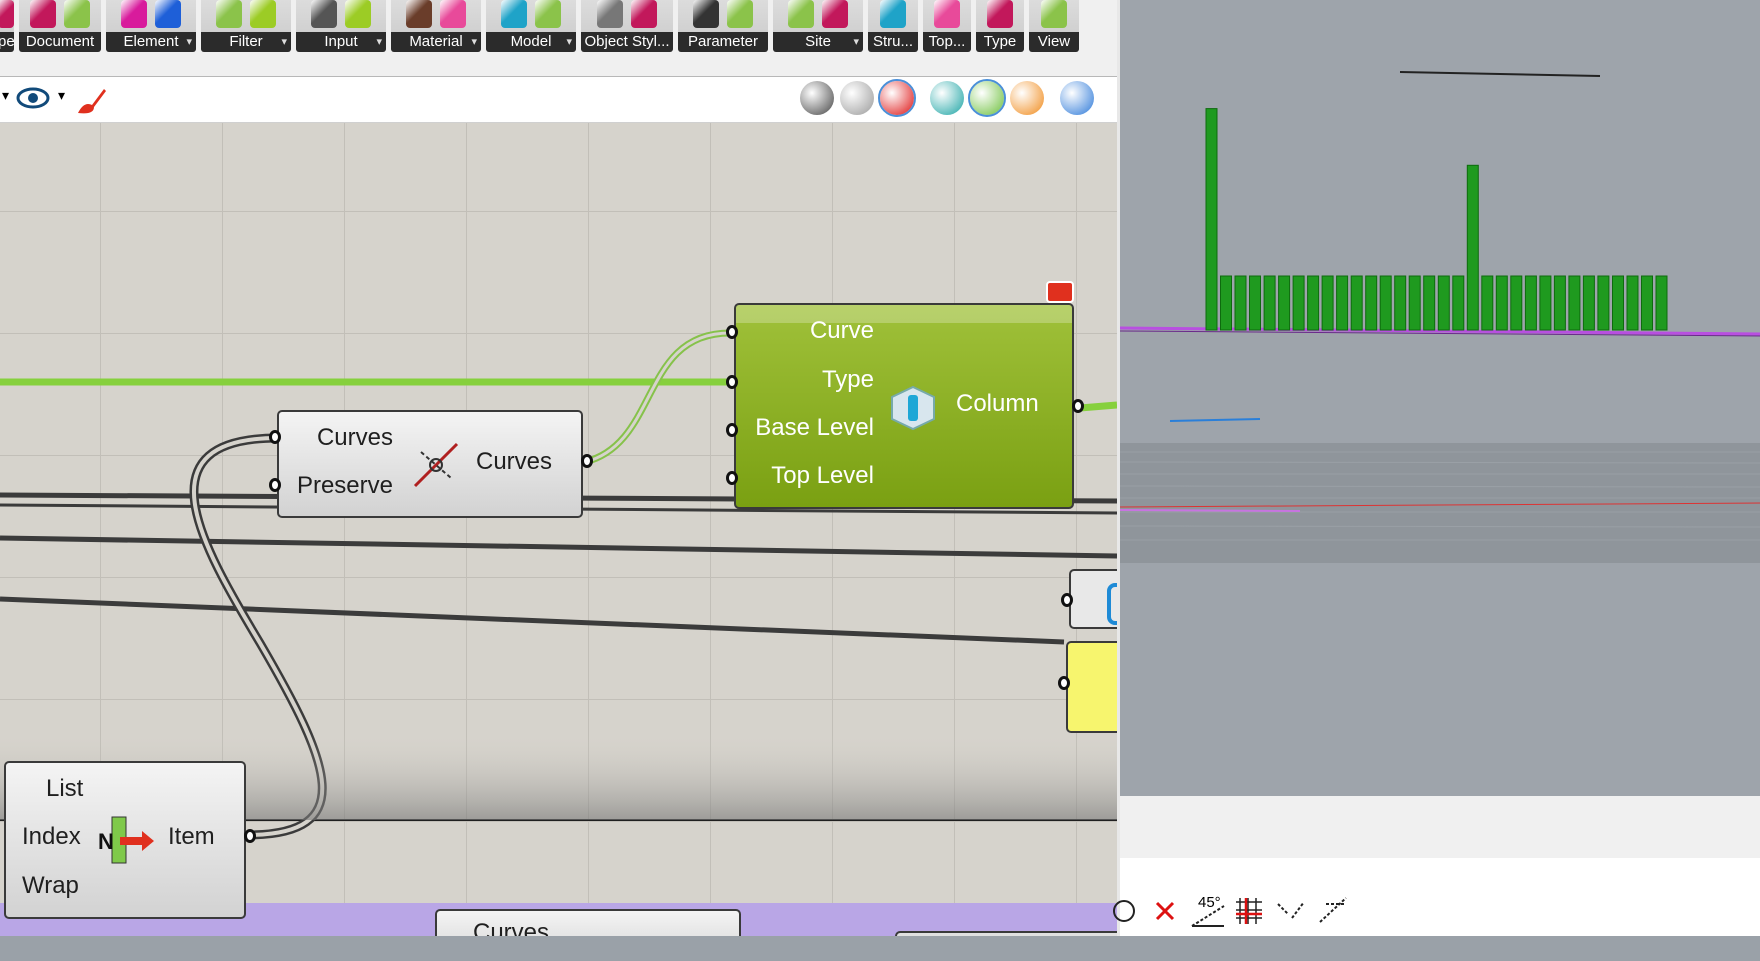  Describe the element at coordinates (723, 26) in the screenshot. I see `ribbon-tab-parameter: Parameter` at that location.